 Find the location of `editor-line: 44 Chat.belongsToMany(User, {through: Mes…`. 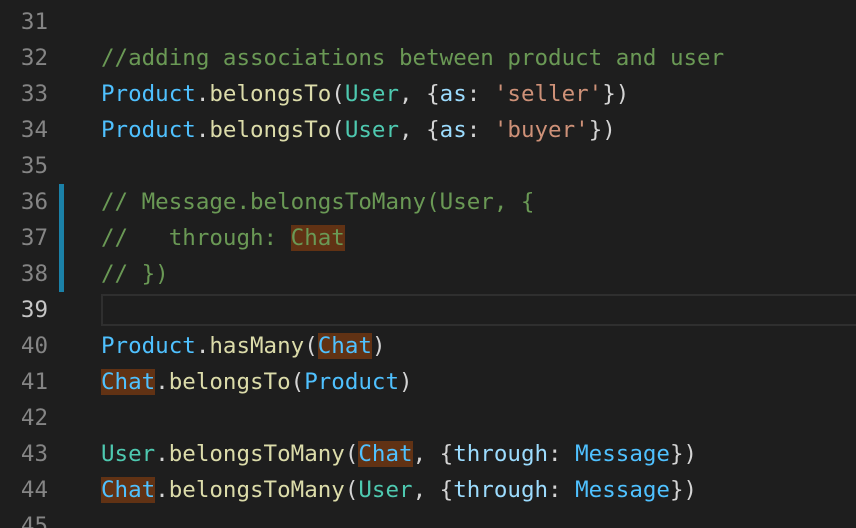

editor-line: 44 Chat.belongsToMany(User, {through: Mes… is located at coordinates (428, 490).